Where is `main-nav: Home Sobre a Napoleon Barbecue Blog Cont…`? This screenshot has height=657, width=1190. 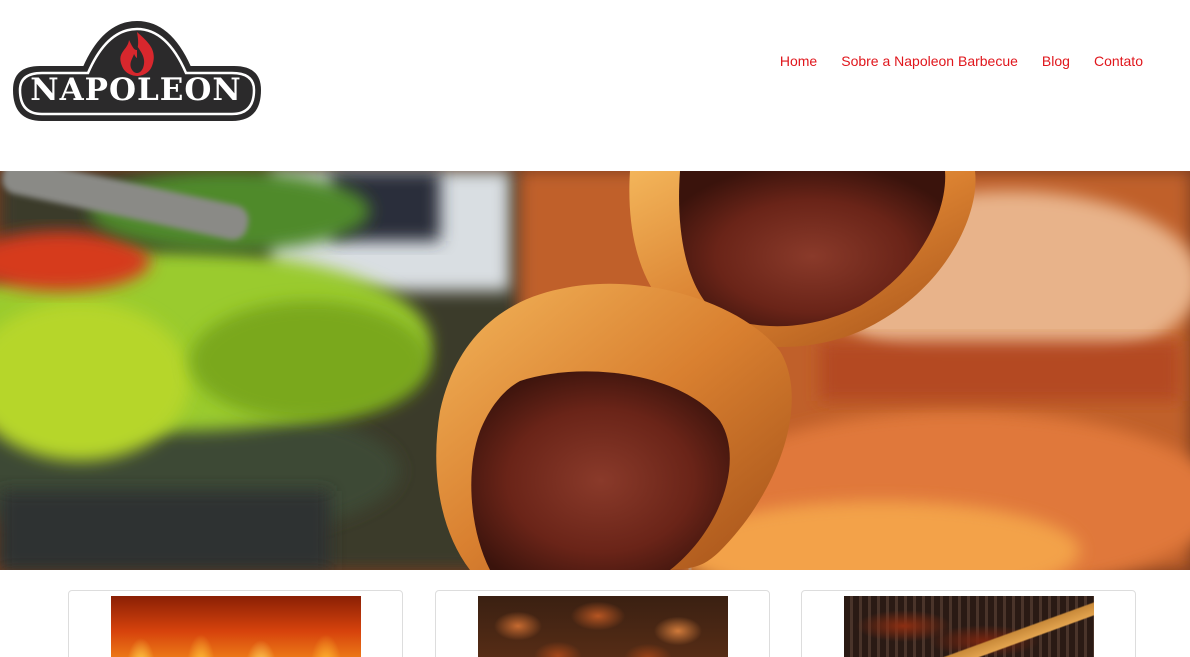 main-nav: Home Sobre a Napoleon Barbecue Blog Cont… is located at coordinates (961, 61).